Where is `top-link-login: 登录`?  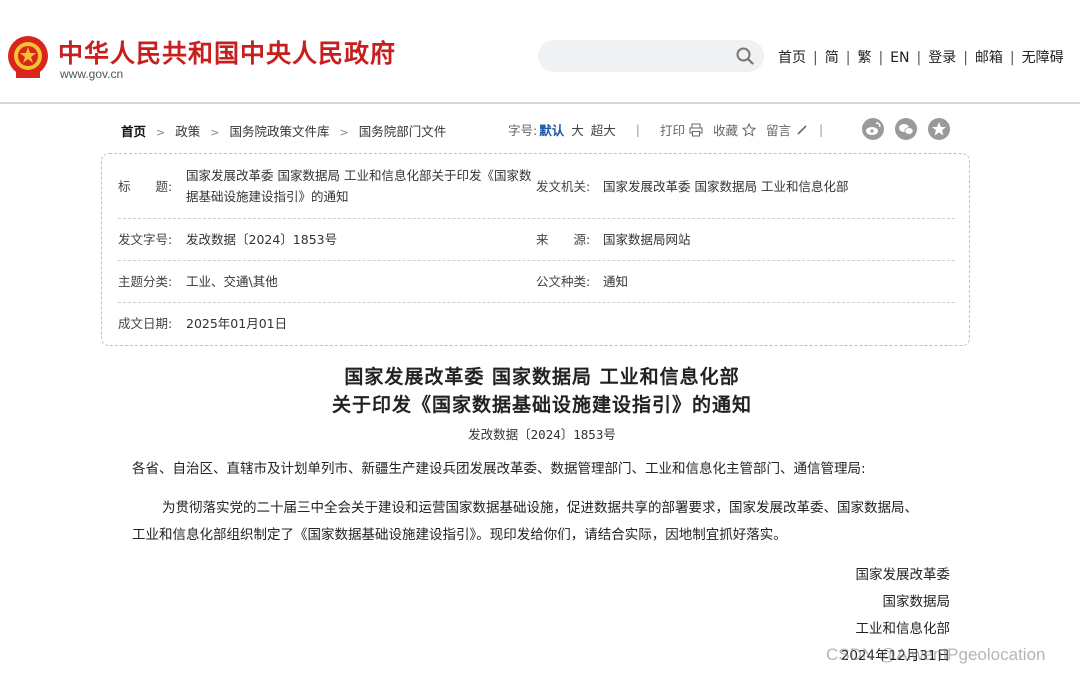 top-link-login: 登录 is located at coordinates (942, 58).